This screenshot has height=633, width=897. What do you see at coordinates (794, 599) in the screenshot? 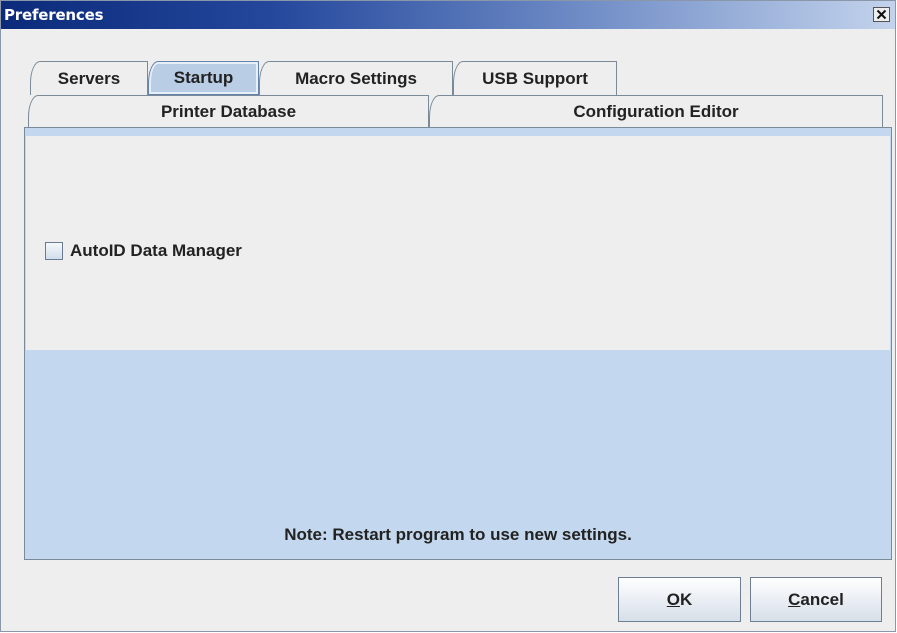
I see `cancel-mnemonic: C` at bounding box center [794, 599].